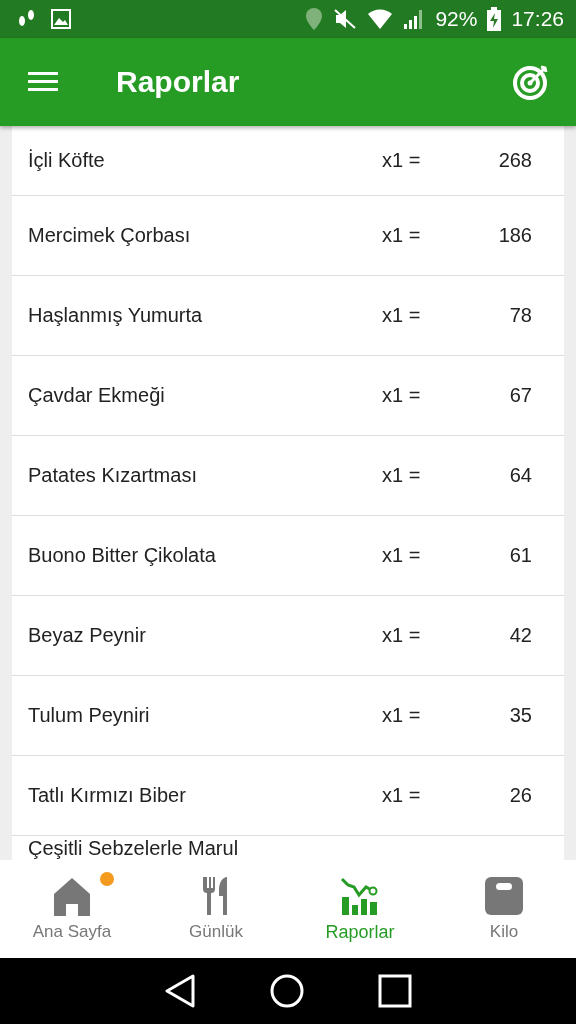 The image size is (576, 1024). Describe the element at coordinates (72, 896) in the screenshot. I see `house-icon` at that location.